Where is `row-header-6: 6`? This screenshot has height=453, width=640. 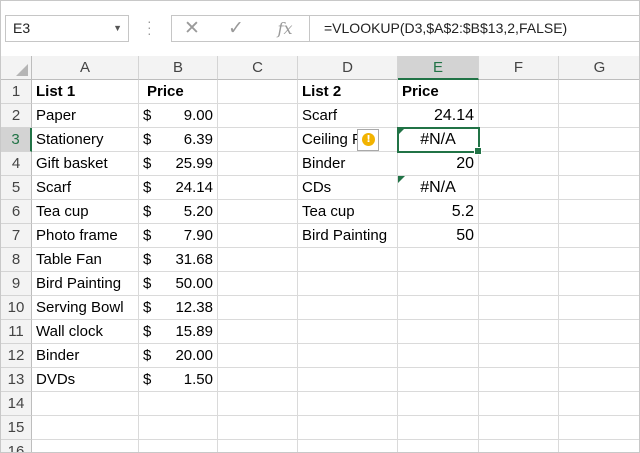 row-header-6: 6 is located at coordinates (16, 212).